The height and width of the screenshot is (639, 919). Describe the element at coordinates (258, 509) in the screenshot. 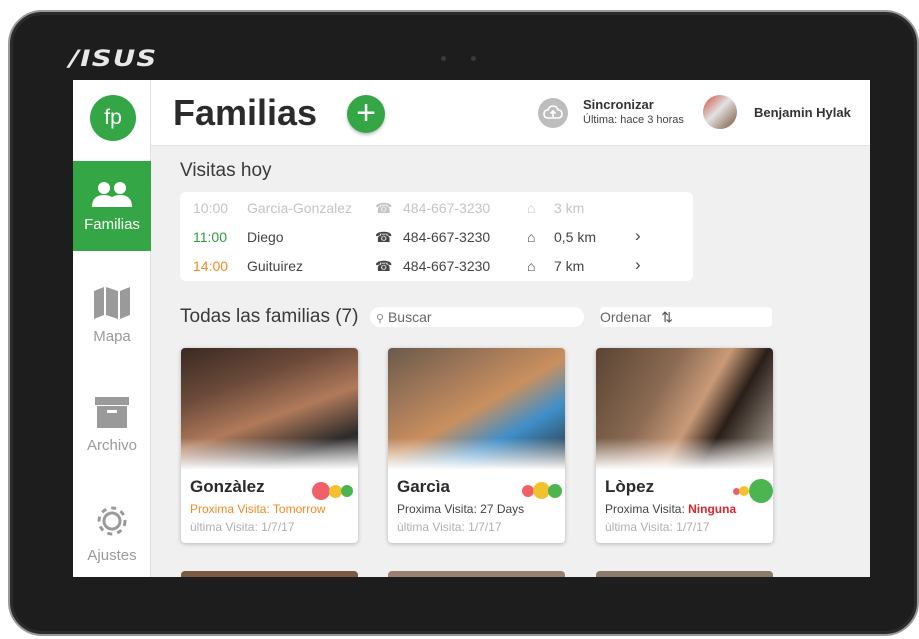

I see `next-visit: Proxima Visita: Tomorrow` at that location.